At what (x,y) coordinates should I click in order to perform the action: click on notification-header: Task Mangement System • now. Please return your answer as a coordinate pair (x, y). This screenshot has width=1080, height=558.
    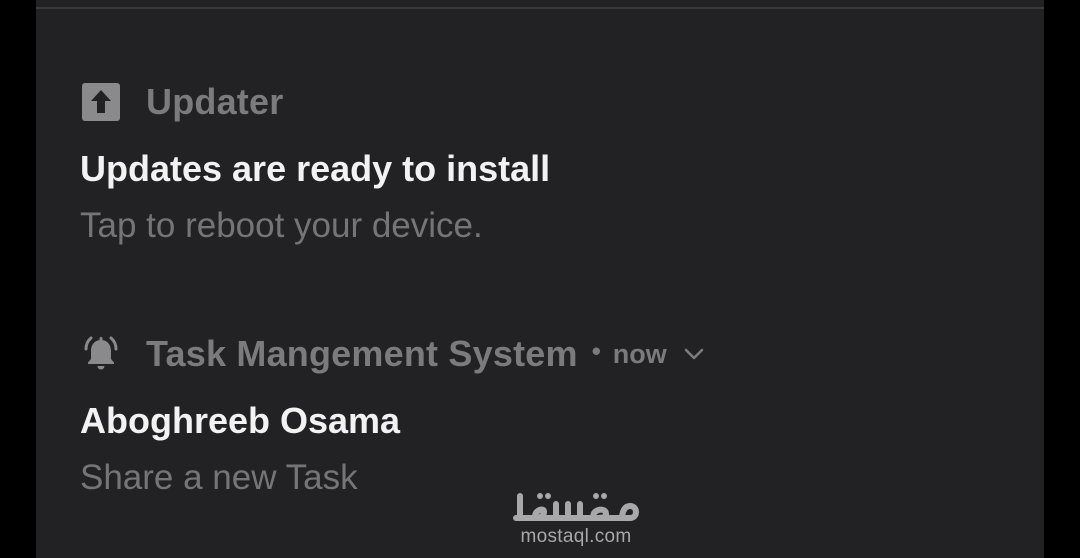
    Looking at the image, I should click on (530, 354).